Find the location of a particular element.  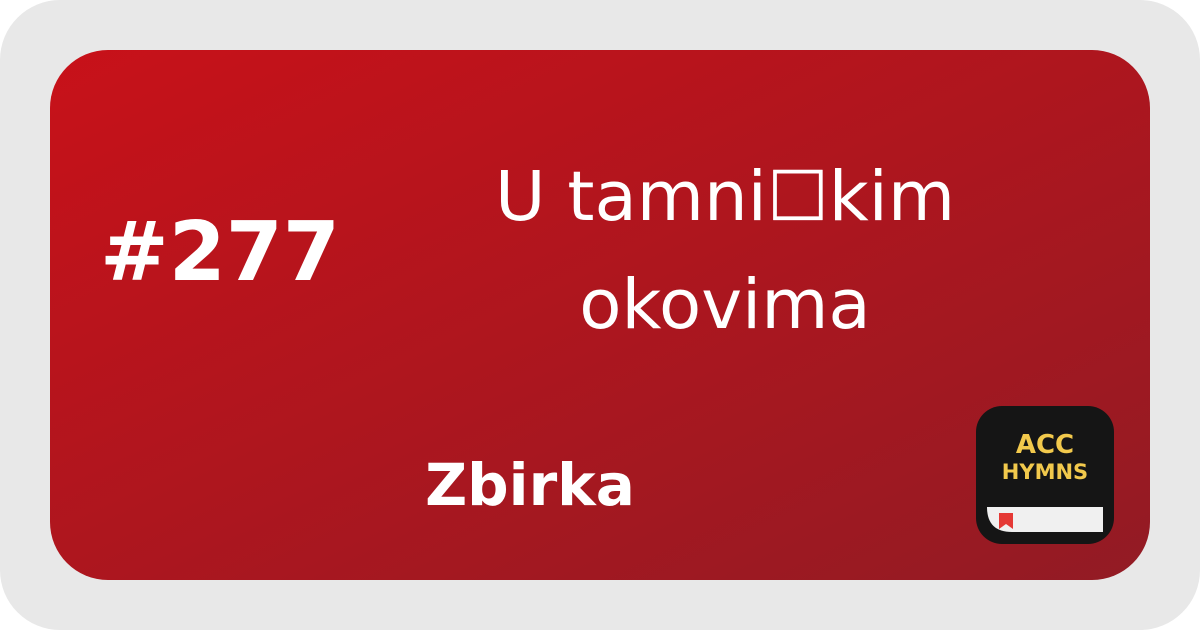

hymn-number: #277 is located at coordinates (220, 252).